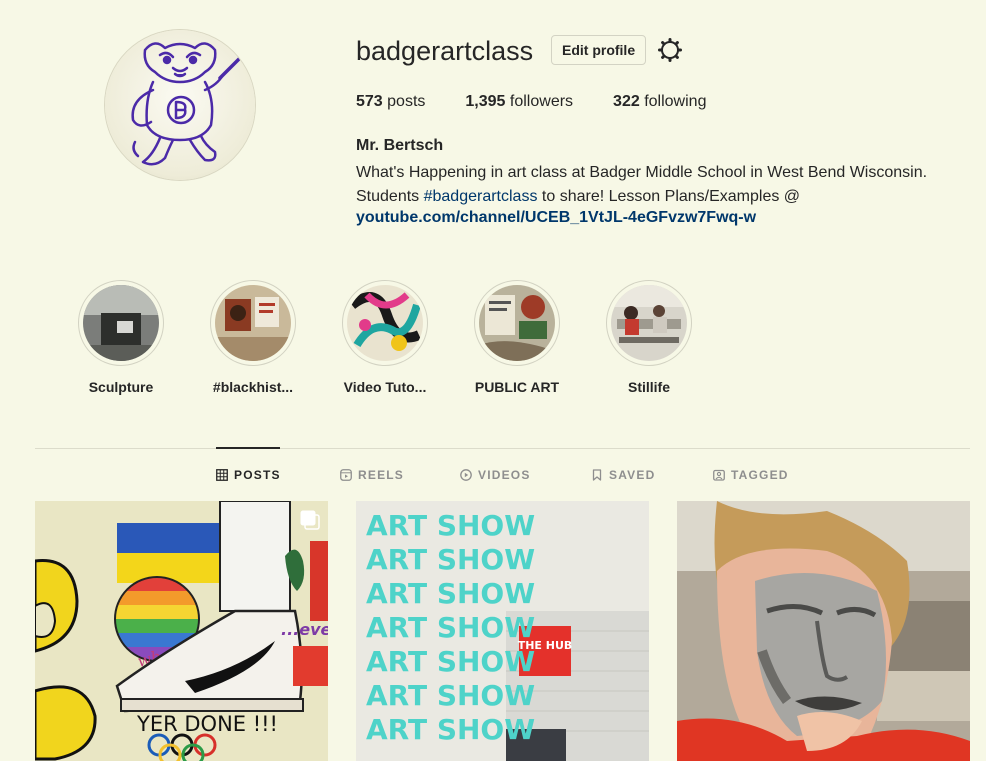  I want to click on grid-icon, so click(222, 475).